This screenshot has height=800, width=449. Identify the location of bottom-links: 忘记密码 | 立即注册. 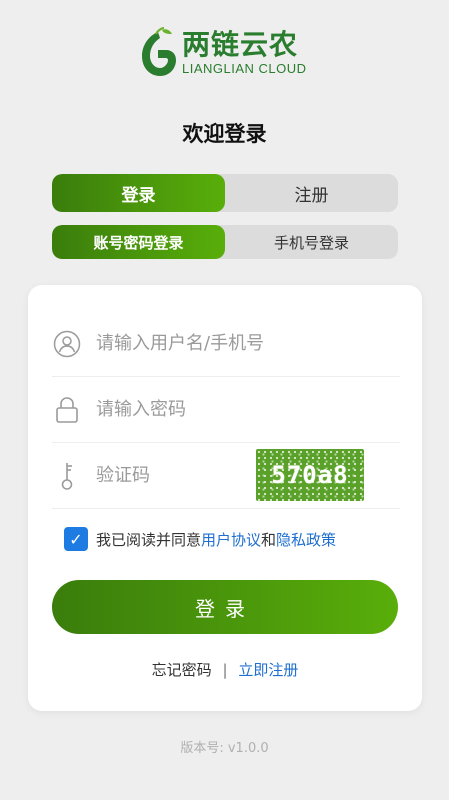
(225, 669).